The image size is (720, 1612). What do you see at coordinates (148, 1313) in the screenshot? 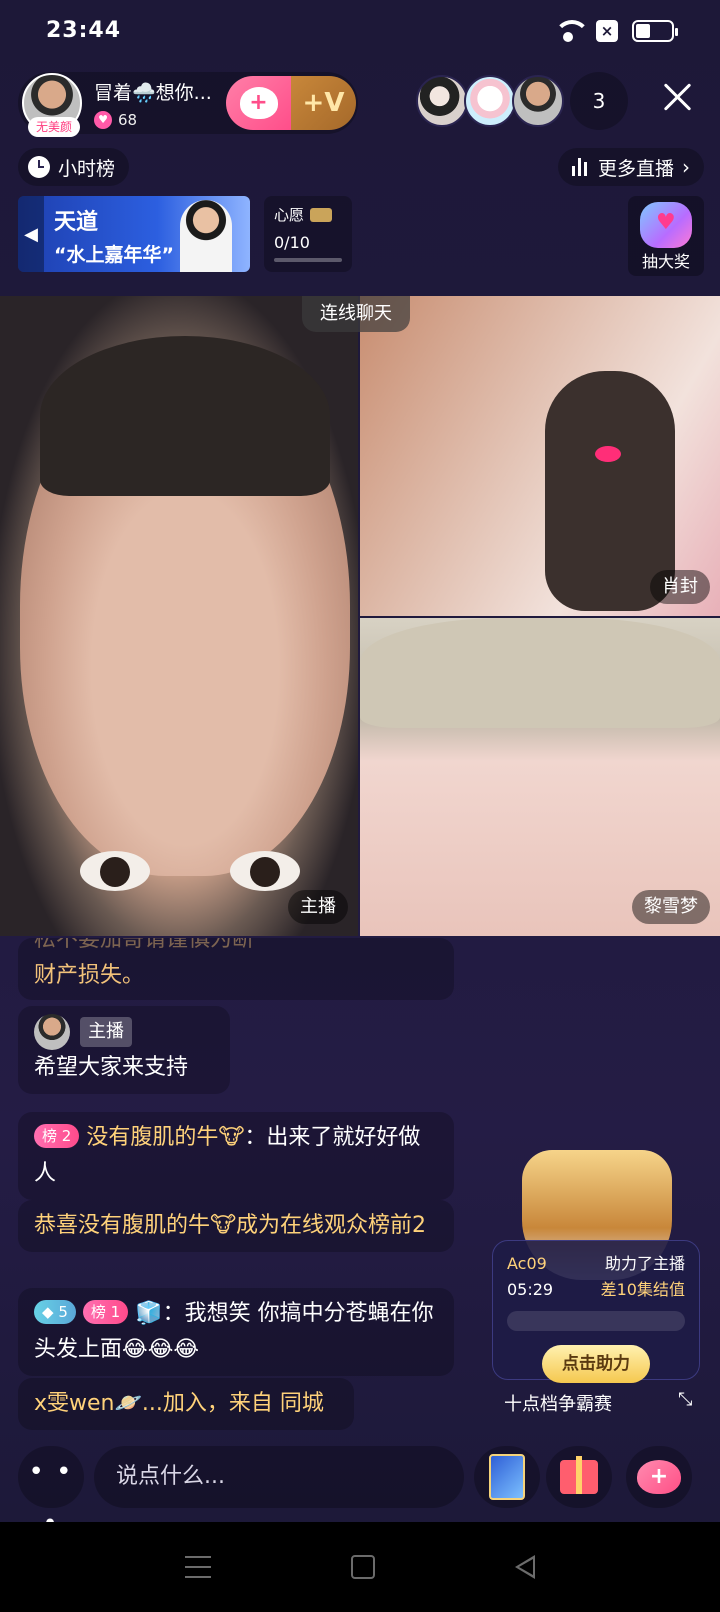
I see `chat-username: 🧊` at bounding box center [148, 1313].